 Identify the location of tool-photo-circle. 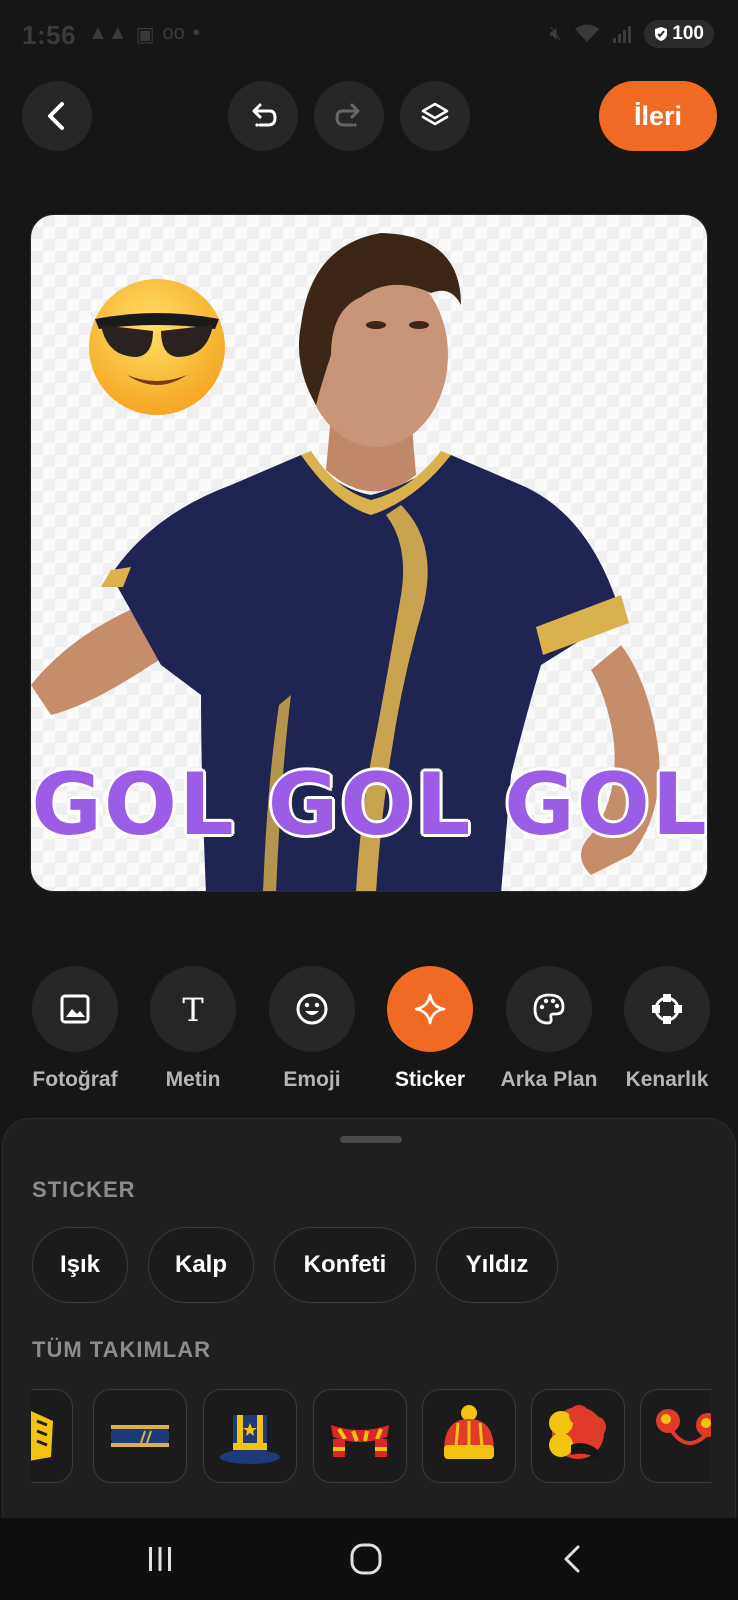
(75, 1009).